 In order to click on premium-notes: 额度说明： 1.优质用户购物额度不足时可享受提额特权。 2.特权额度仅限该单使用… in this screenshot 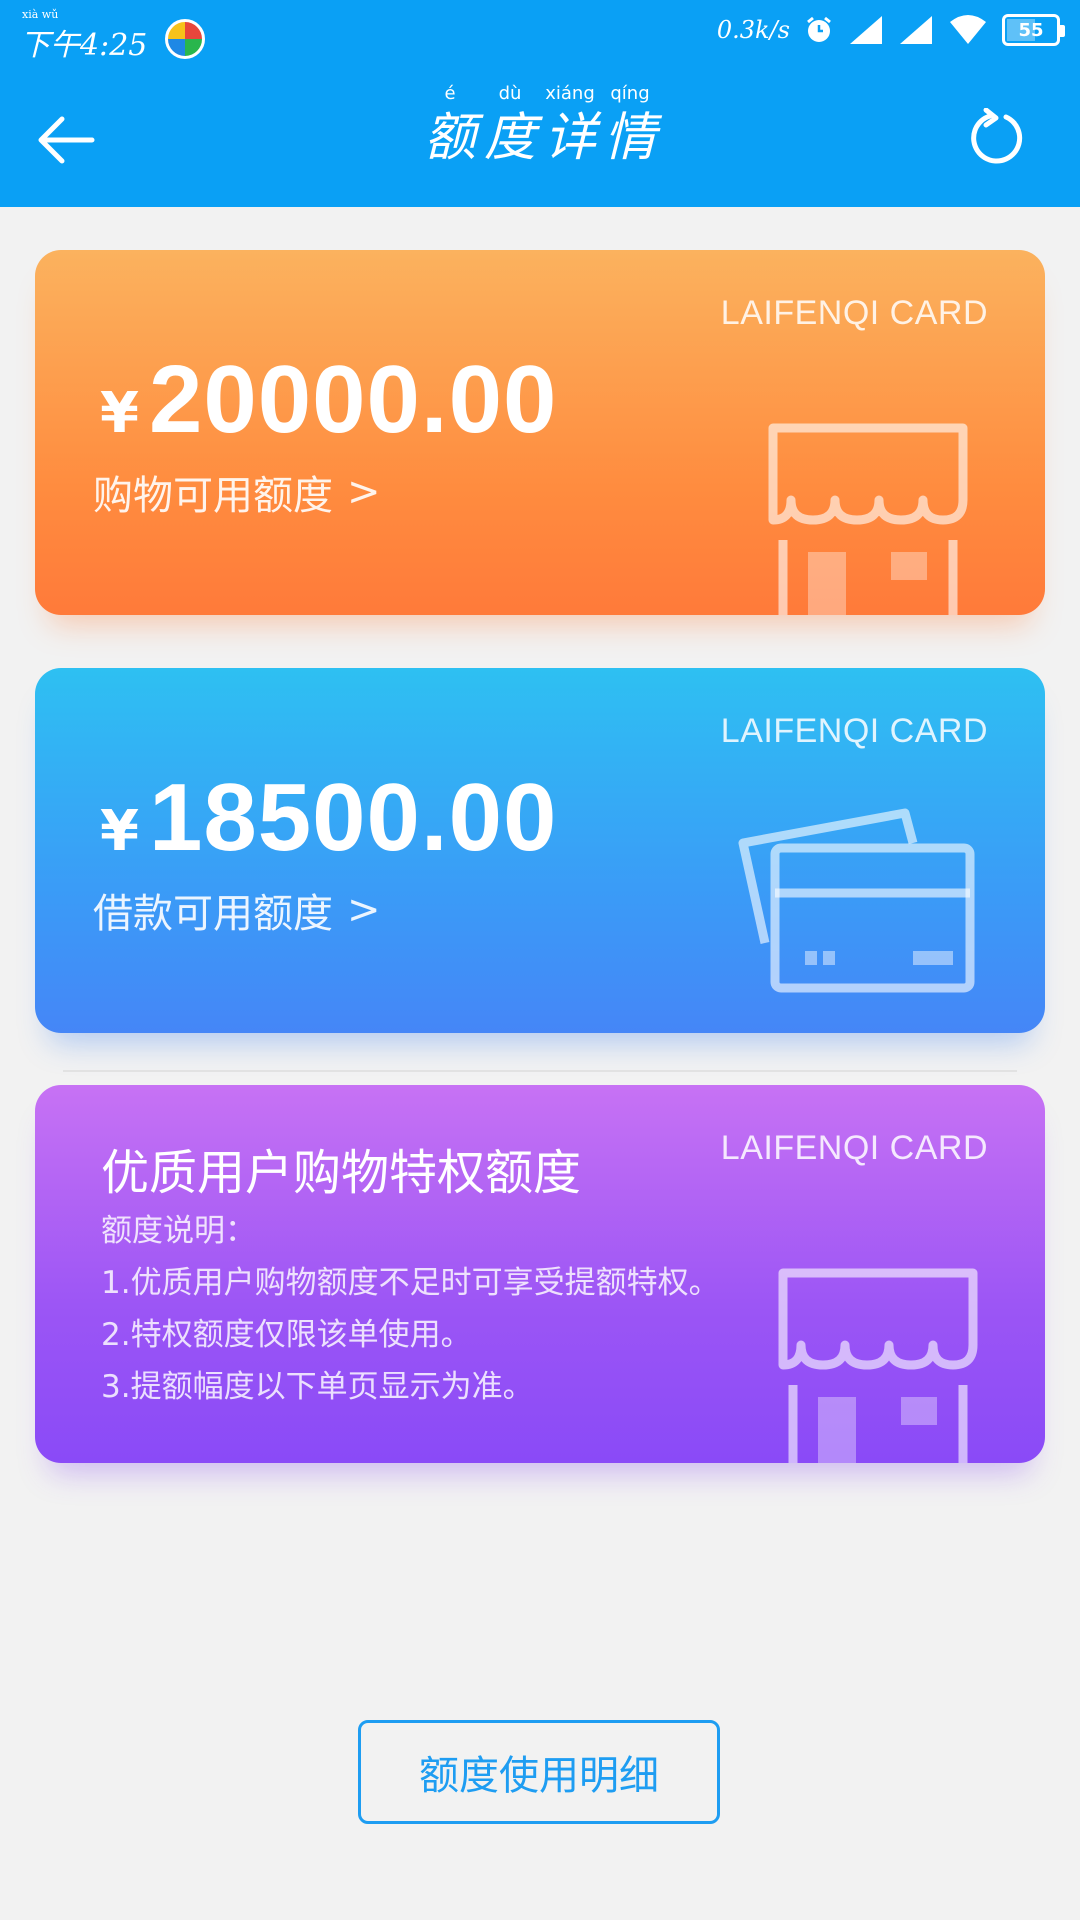, I will do `click(410, 1309)`.